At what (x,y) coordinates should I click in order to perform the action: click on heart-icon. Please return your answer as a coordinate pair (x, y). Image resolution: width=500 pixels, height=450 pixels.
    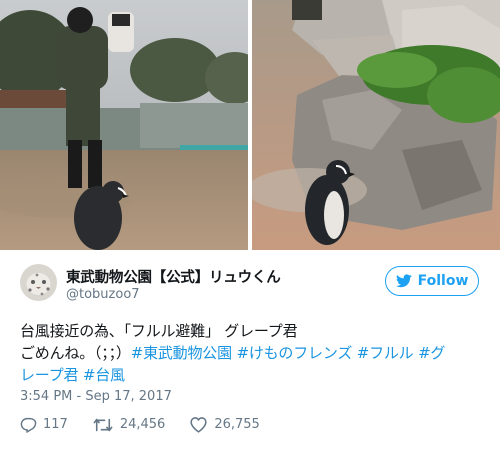
    Looking at the image, I should click on (198, 425).